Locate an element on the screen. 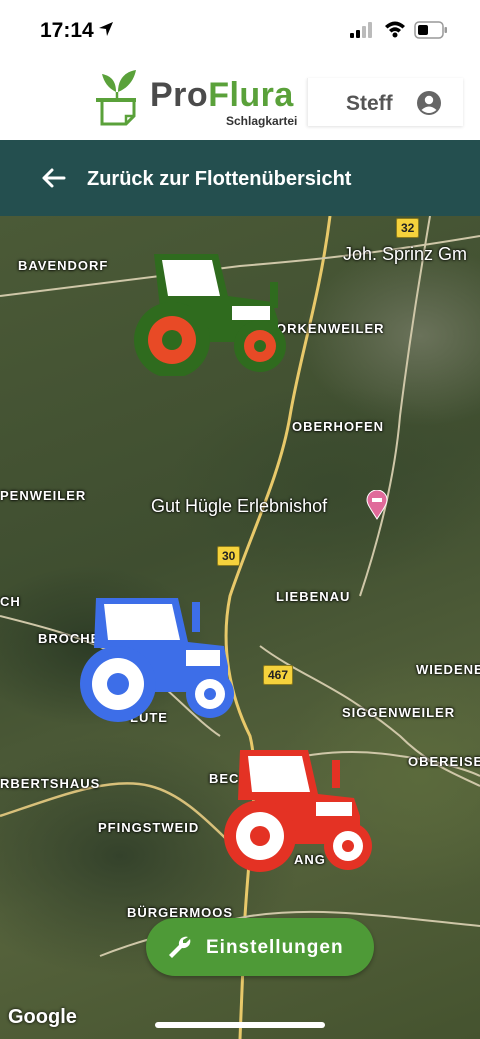  wifi-icon is located at coordinates (395, 31).